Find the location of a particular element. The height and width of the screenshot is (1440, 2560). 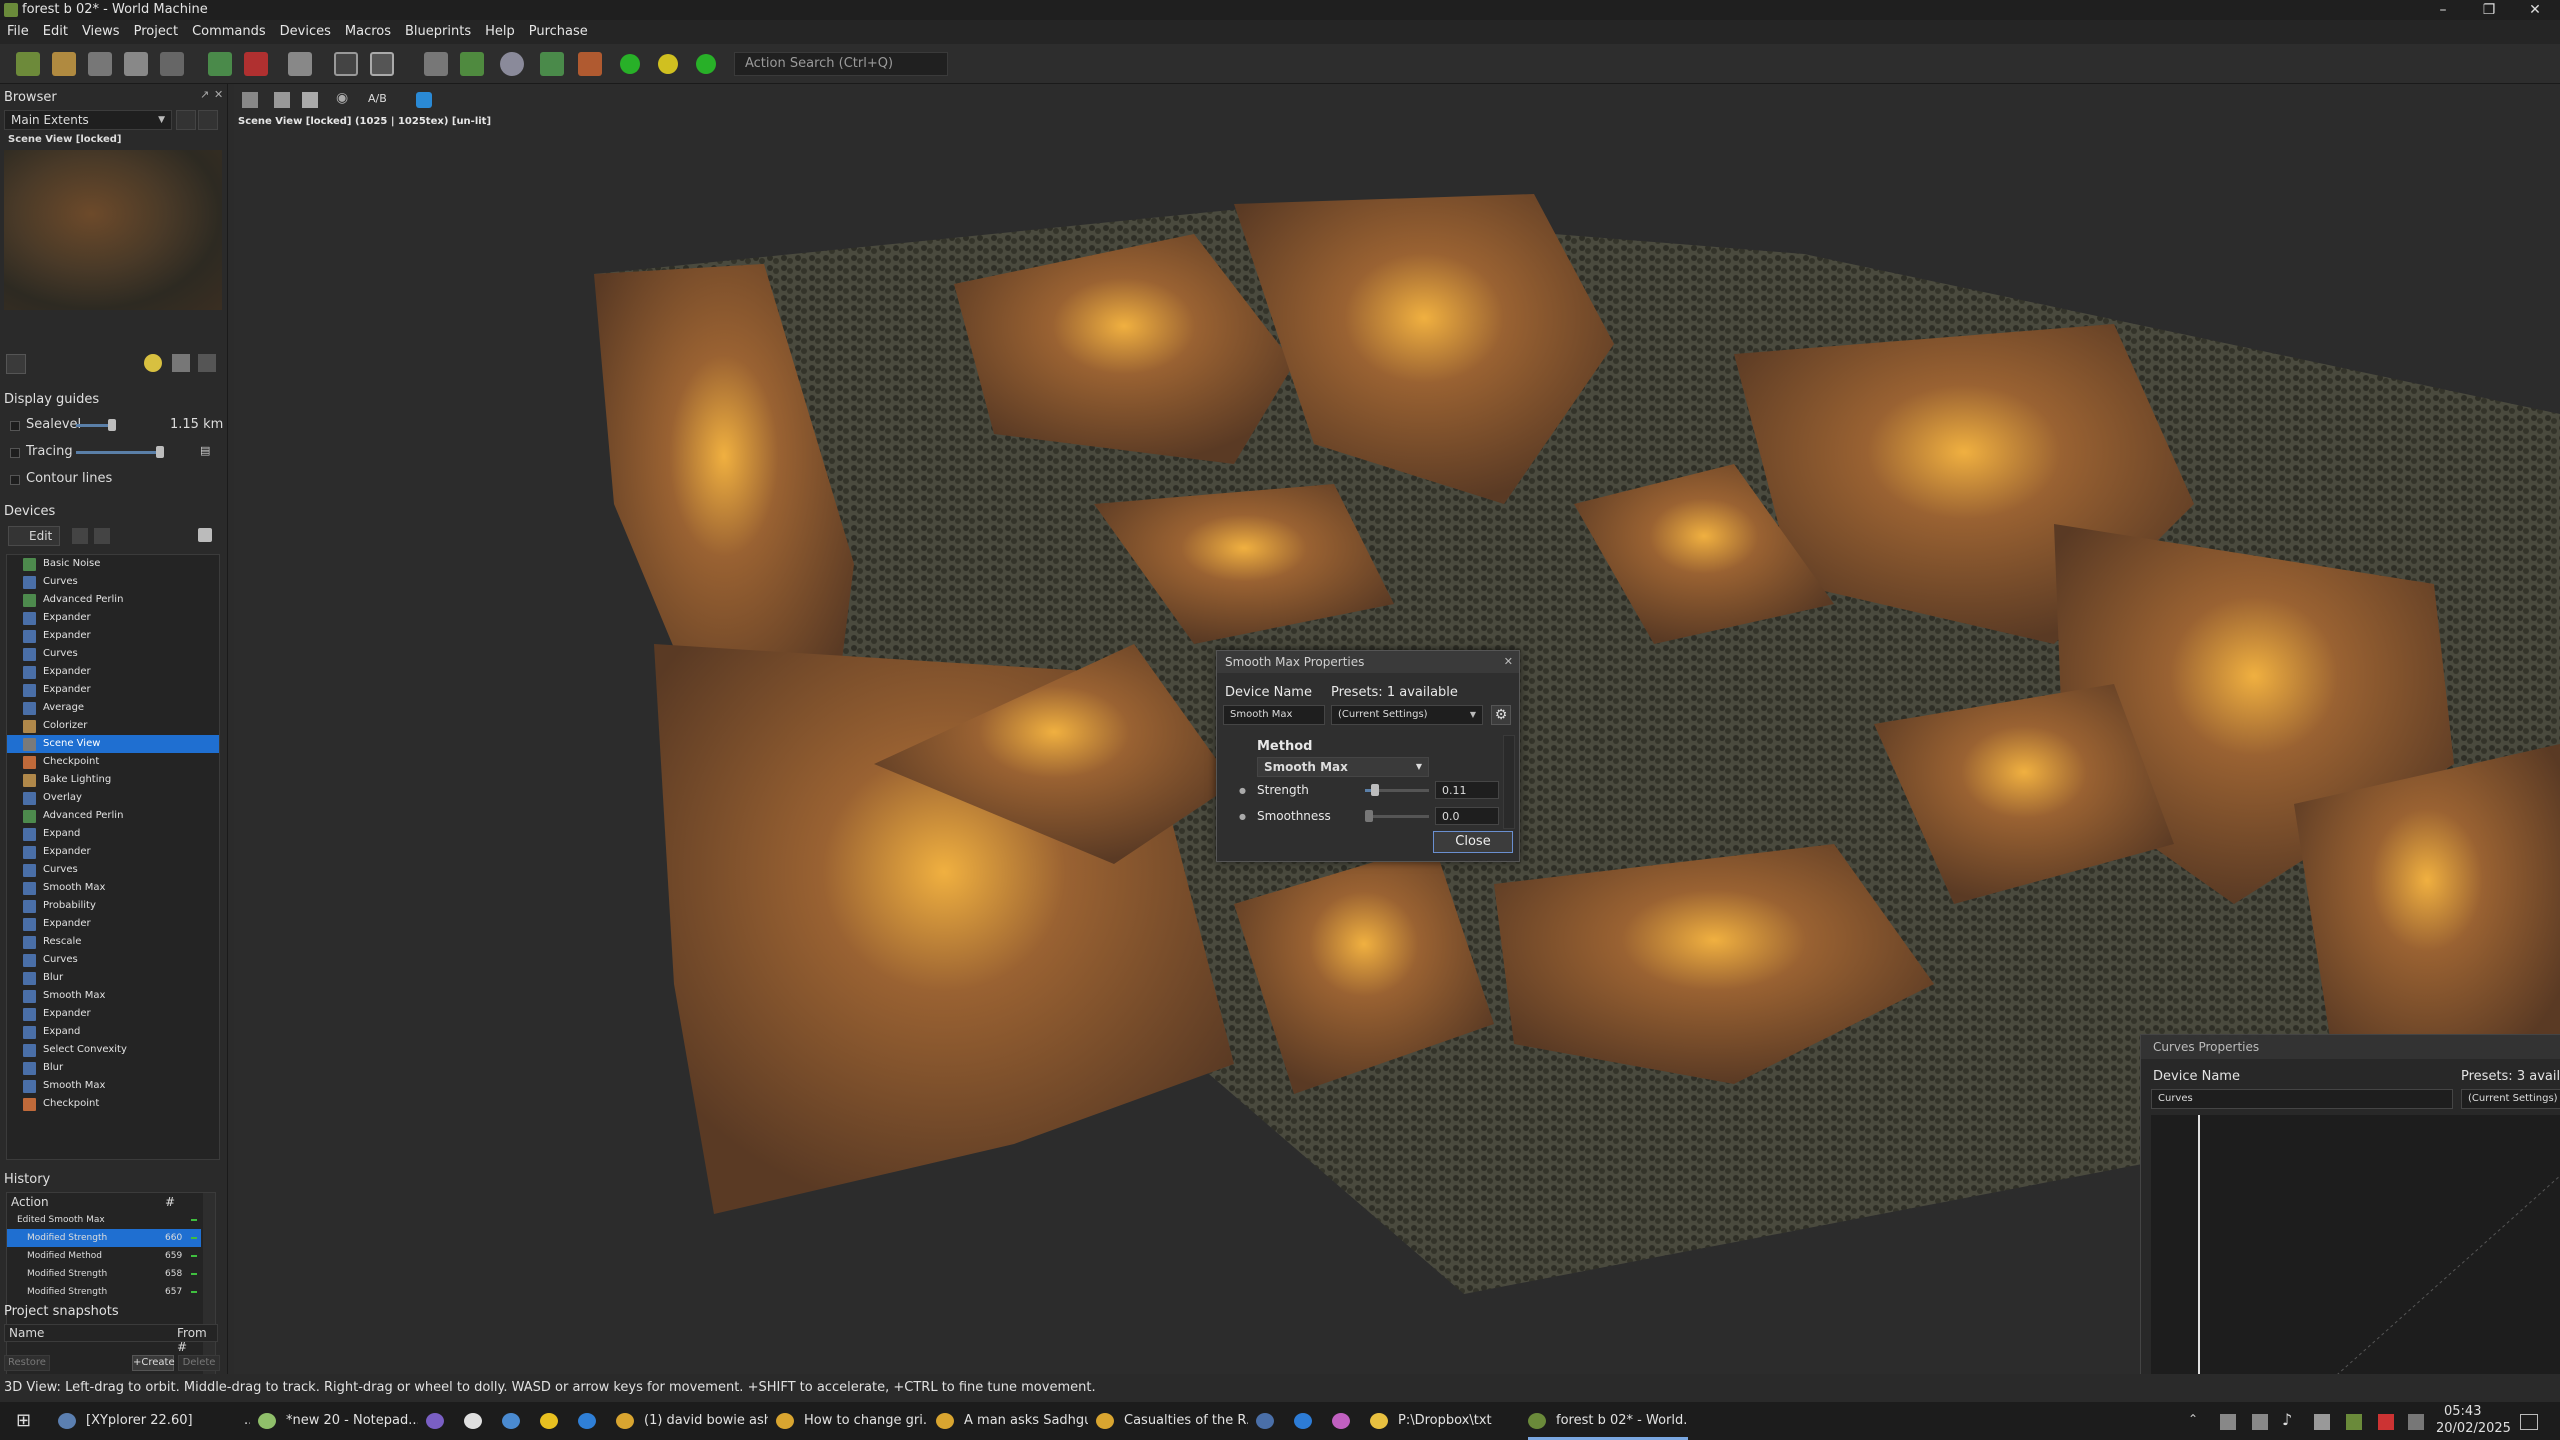

sealevel-slider-knob is located at coordinates (112, 425).